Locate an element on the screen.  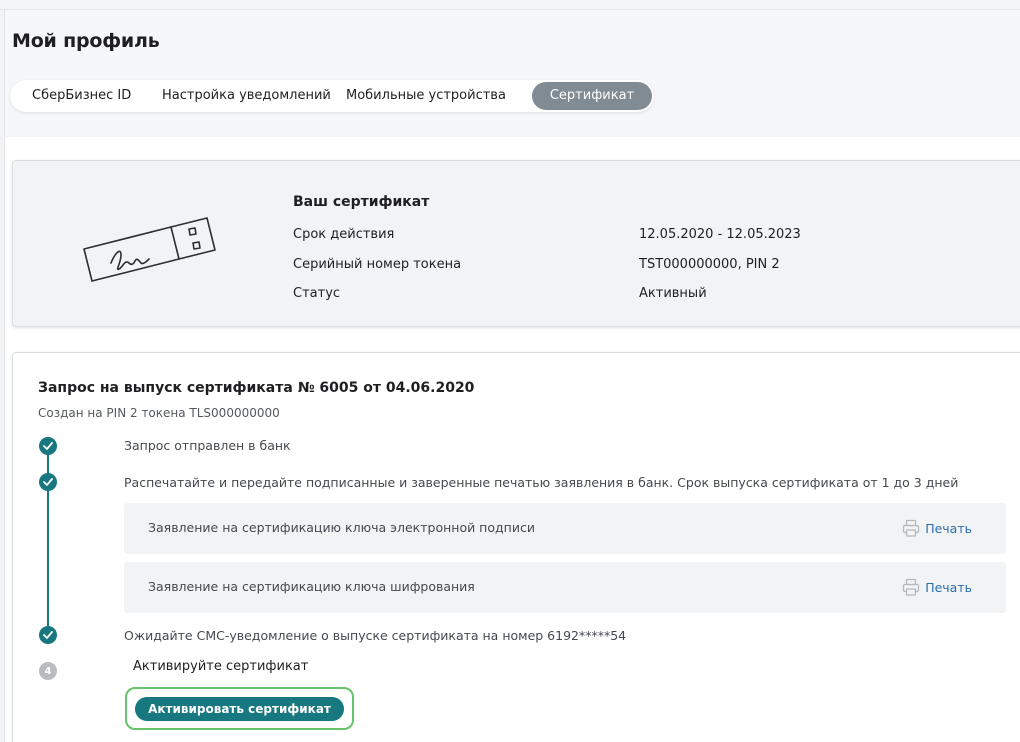
tab-notification-settings: Настройка уведомлений is located at coordinates (246, 96).